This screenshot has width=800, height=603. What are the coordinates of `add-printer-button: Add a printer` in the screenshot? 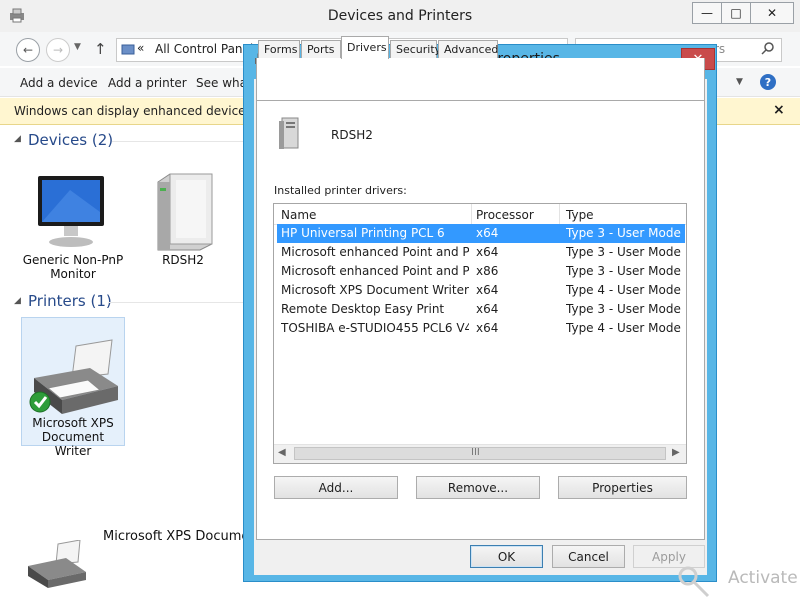 It's located at (147, 83).